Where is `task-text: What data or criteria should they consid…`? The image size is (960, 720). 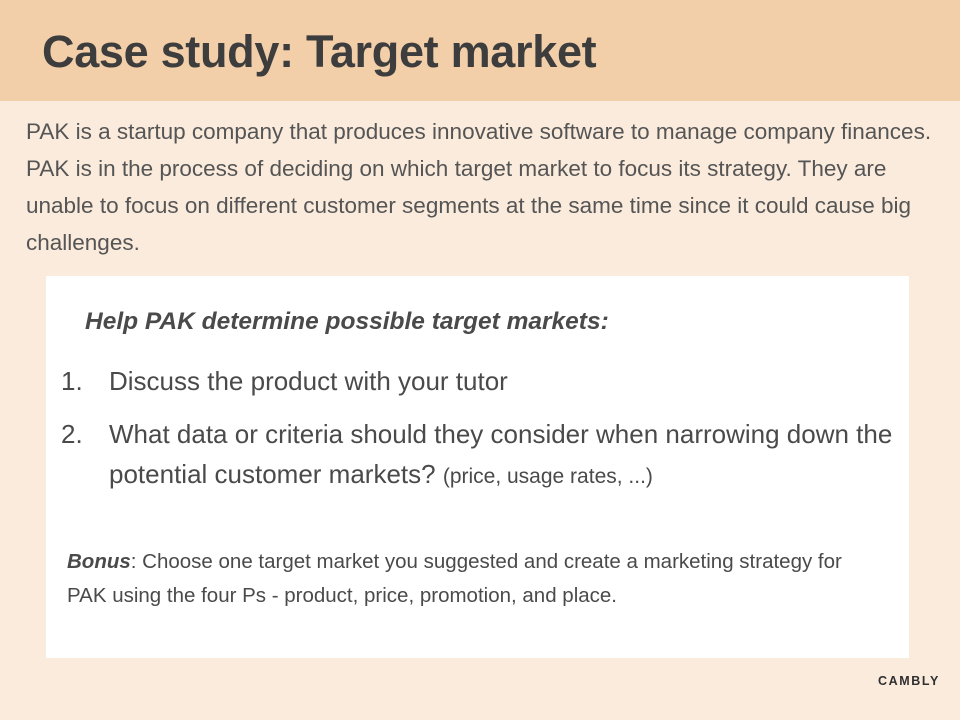
task-text: What data or criteria should they consid… is located at coordinates (504, 455).